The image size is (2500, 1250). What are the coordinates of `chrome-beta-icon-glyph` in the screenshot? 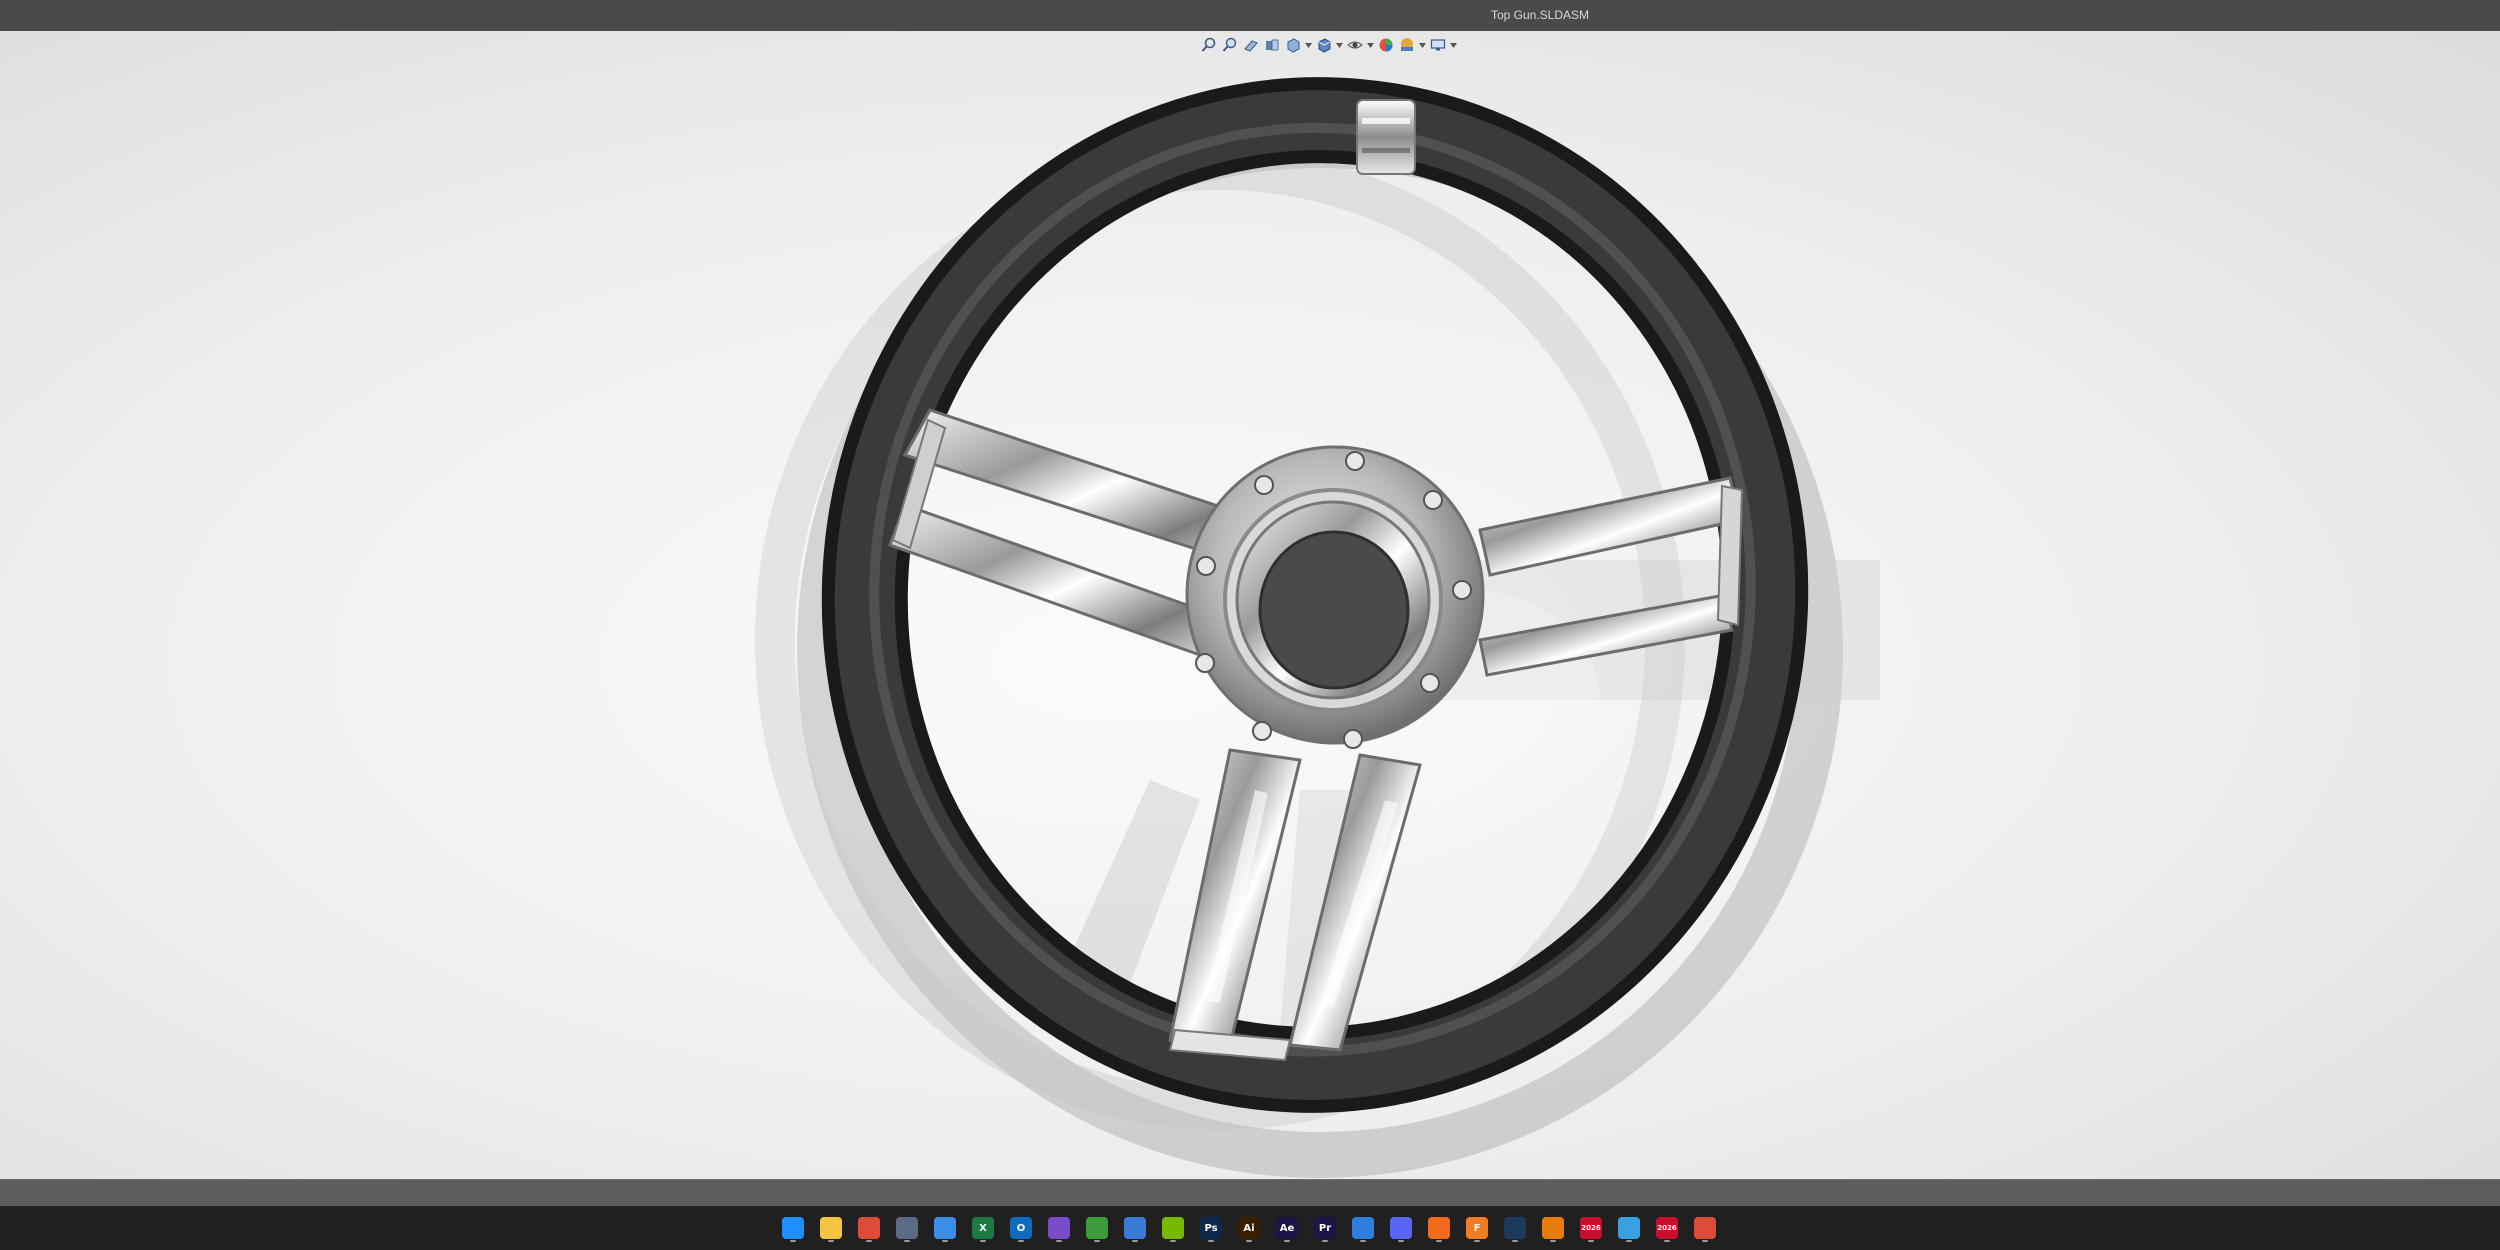 It's located at (1705, 1228).